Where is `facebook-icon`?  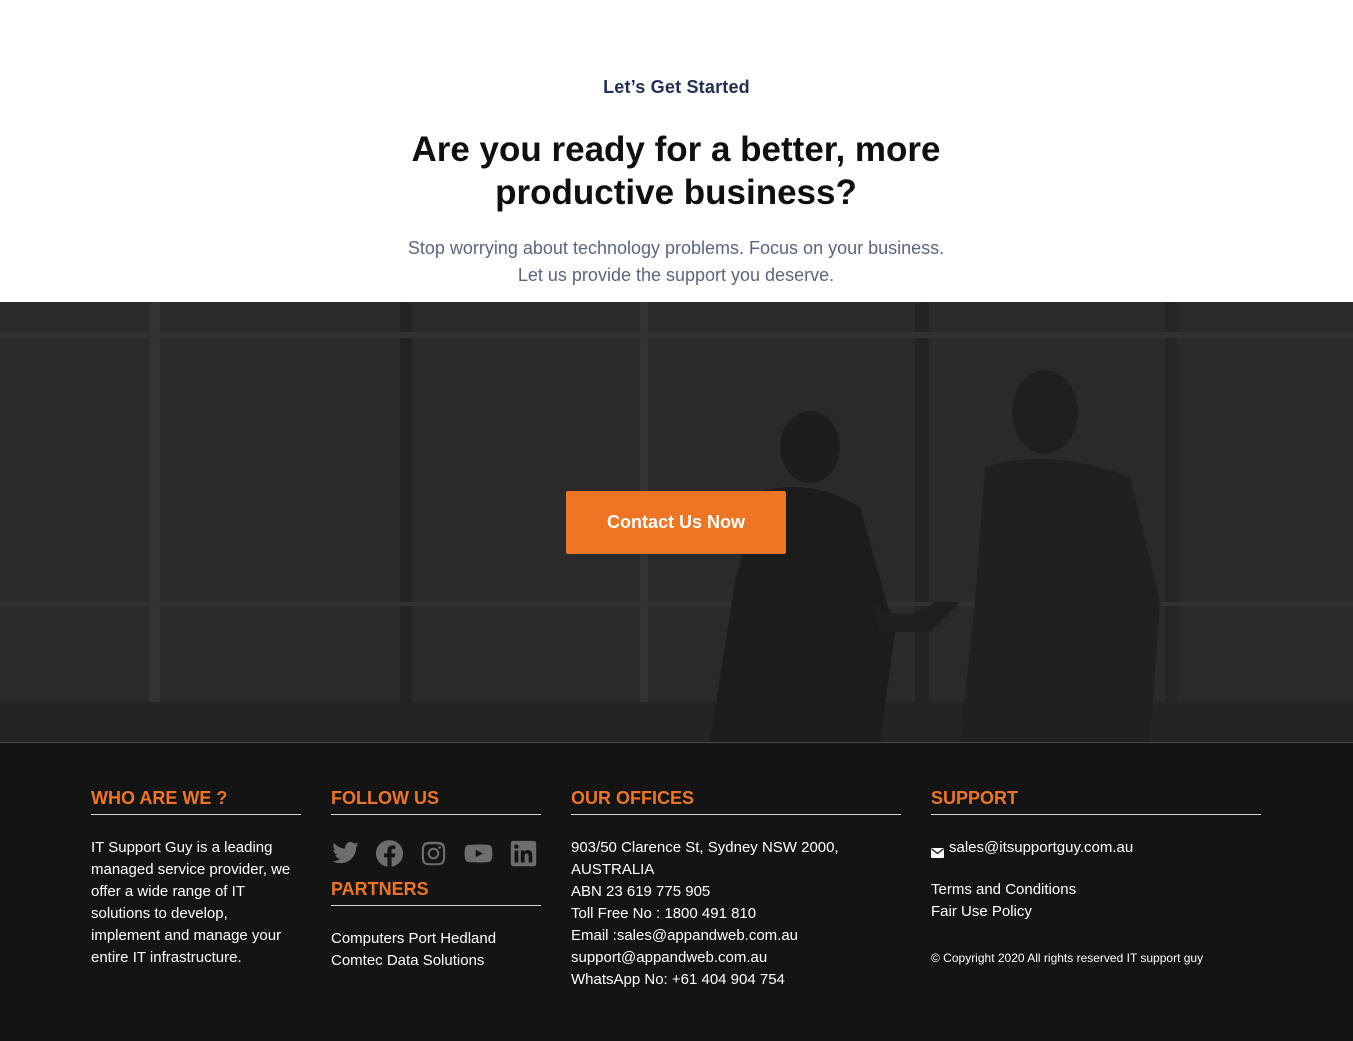 facebook-icon is located at coordinates (389, 853).